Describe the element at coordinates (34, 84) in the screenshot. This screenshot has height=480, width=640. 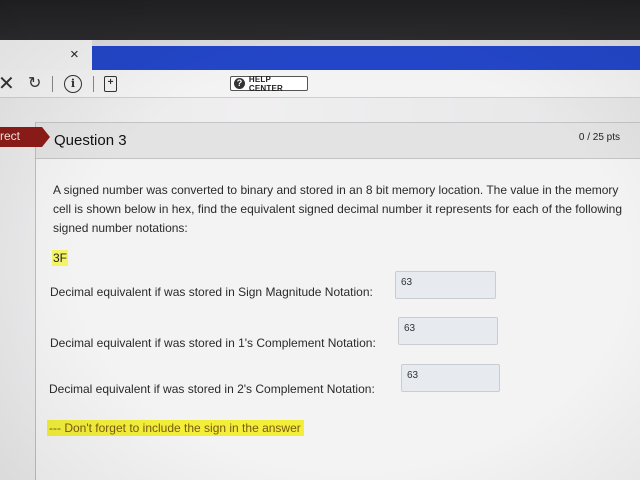
I see `refresh-icon: ↻` at that location.